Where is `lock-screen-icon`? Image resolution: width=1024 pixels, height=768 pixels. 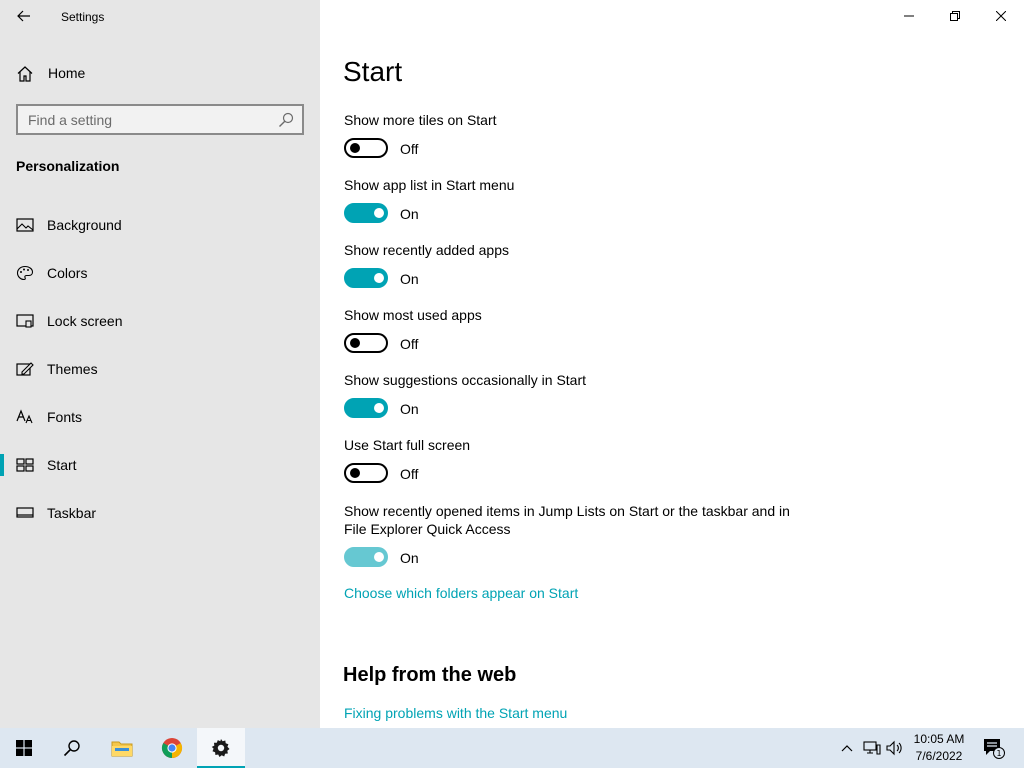
lock-screen-icon is located at coordinates (25, 321).